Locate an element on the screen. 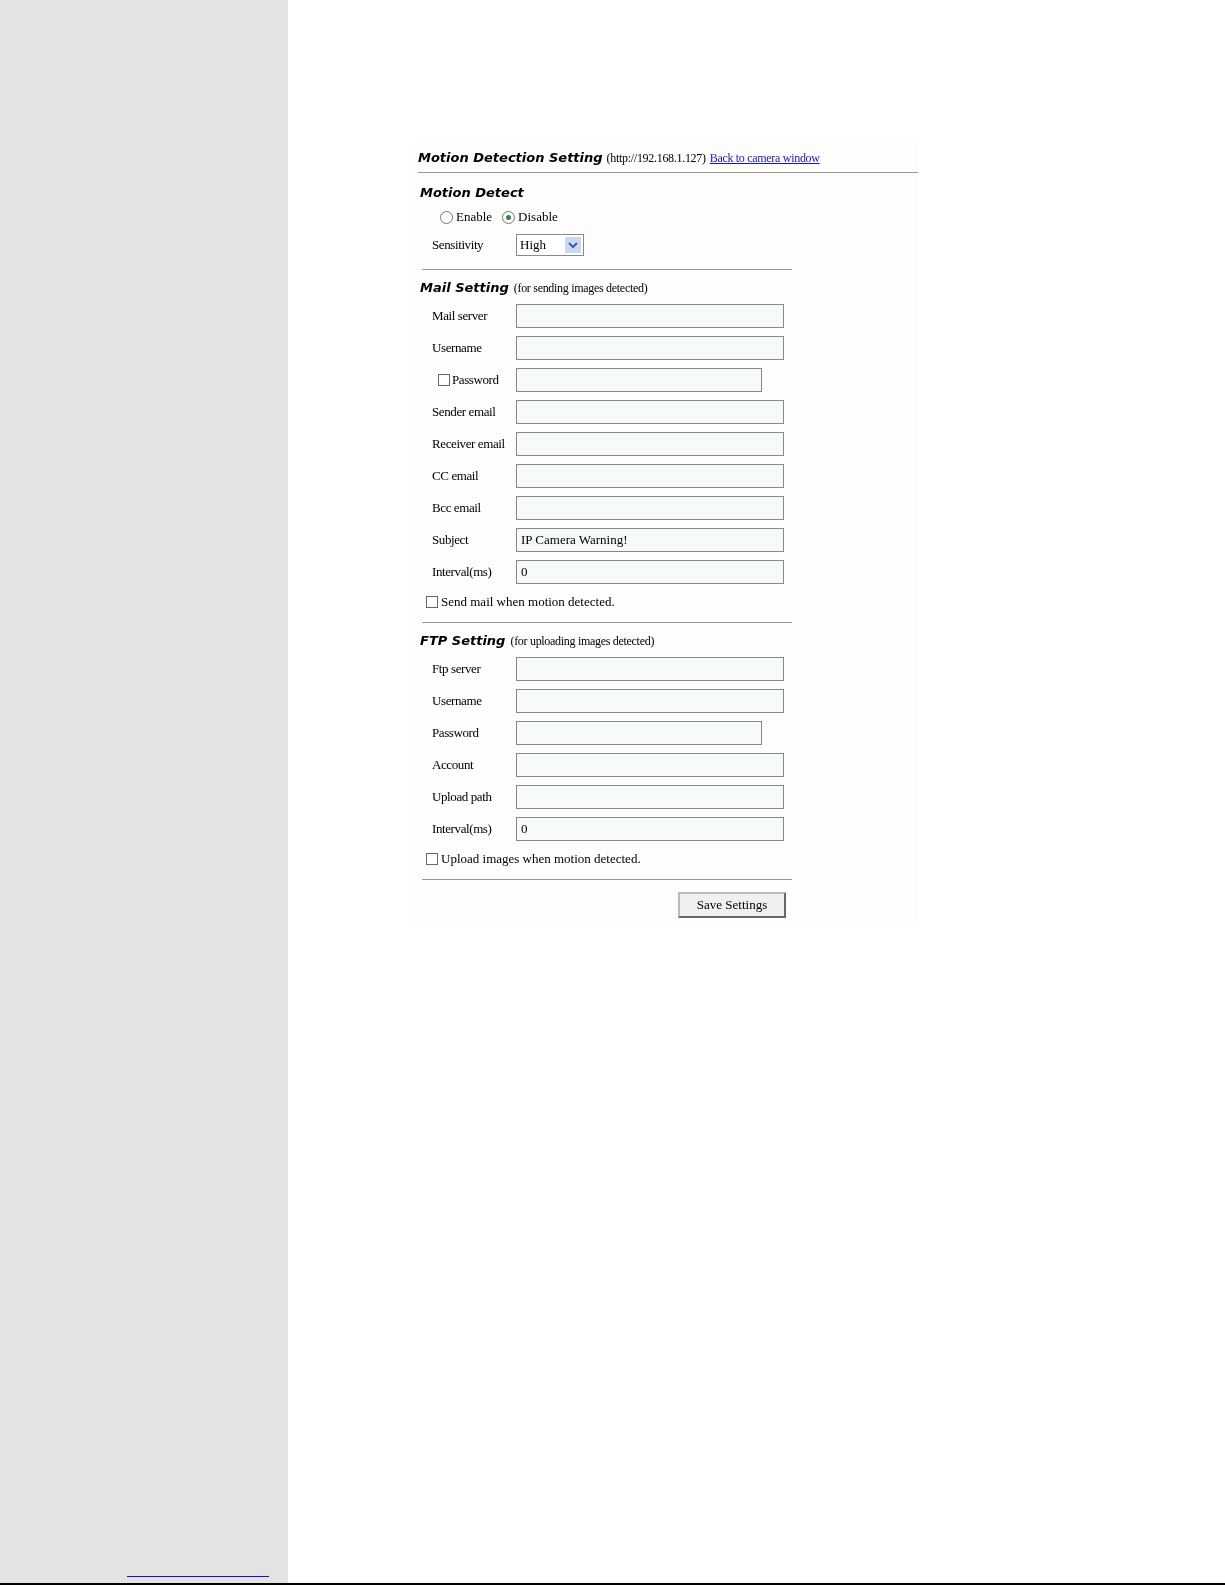  section-note: (for sending images detected) is located at coordinates (580, 288).